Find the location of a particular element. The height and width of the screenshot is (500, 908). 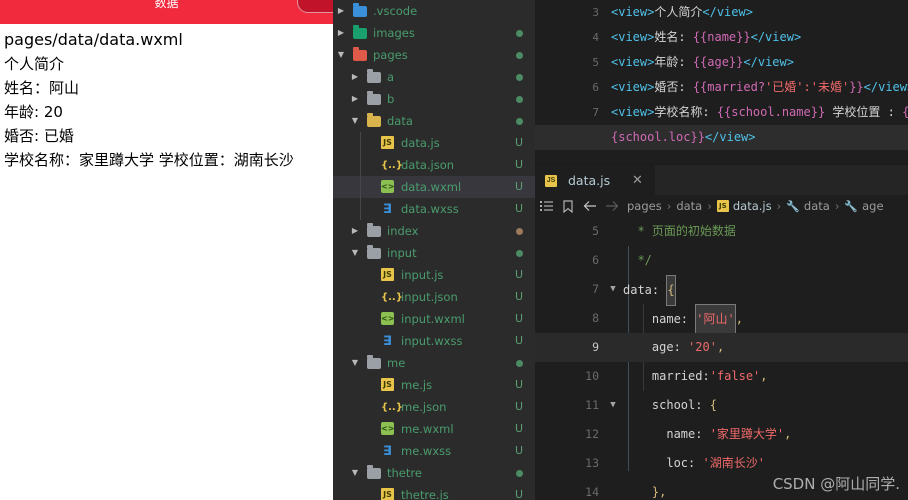

code-line: 8 name: '阿山', is located at coordinates (721, 319).